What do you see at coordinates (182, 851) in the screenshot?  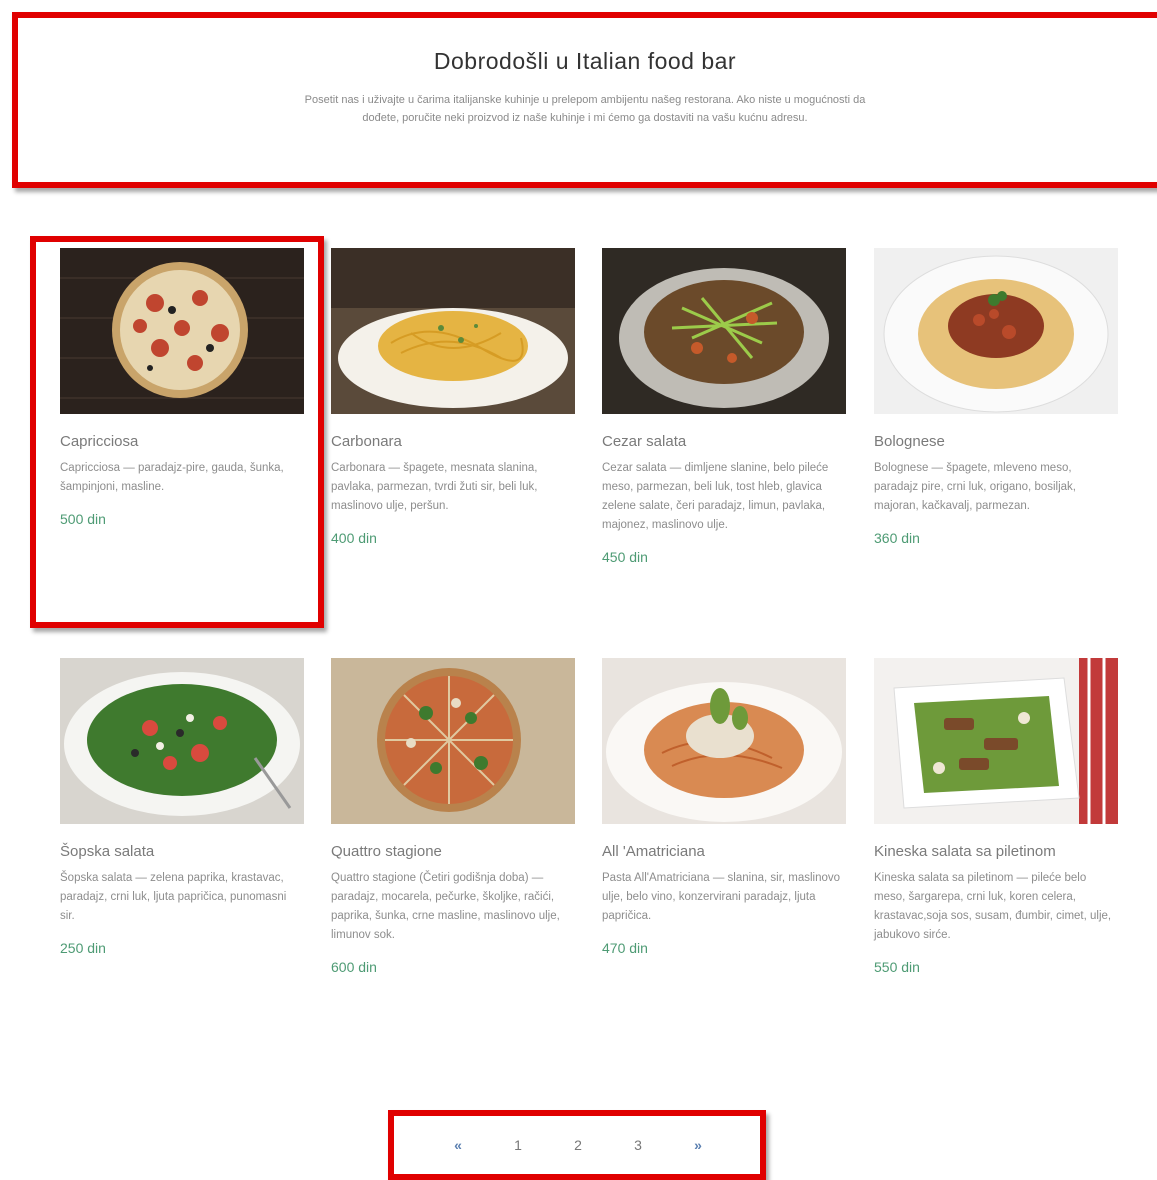 I see `product-name: Šopska salata` at bounding box center [182, 851].